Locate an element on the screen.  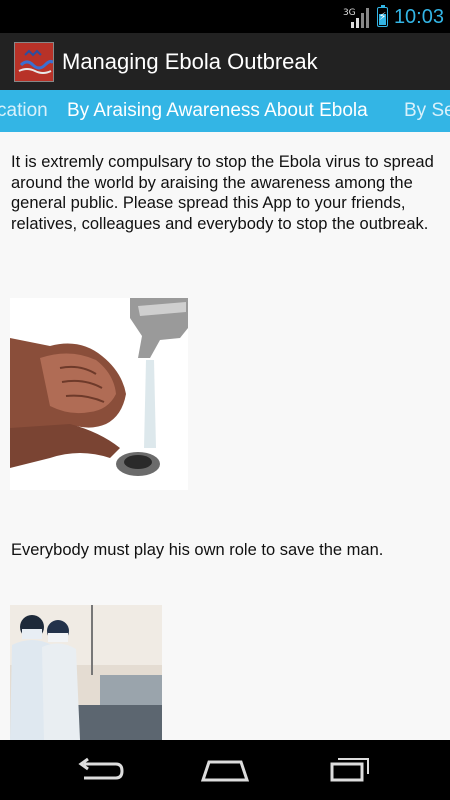
tab-awareness: By Araising Awareness About Ebola is located at coordinates (217, 111).